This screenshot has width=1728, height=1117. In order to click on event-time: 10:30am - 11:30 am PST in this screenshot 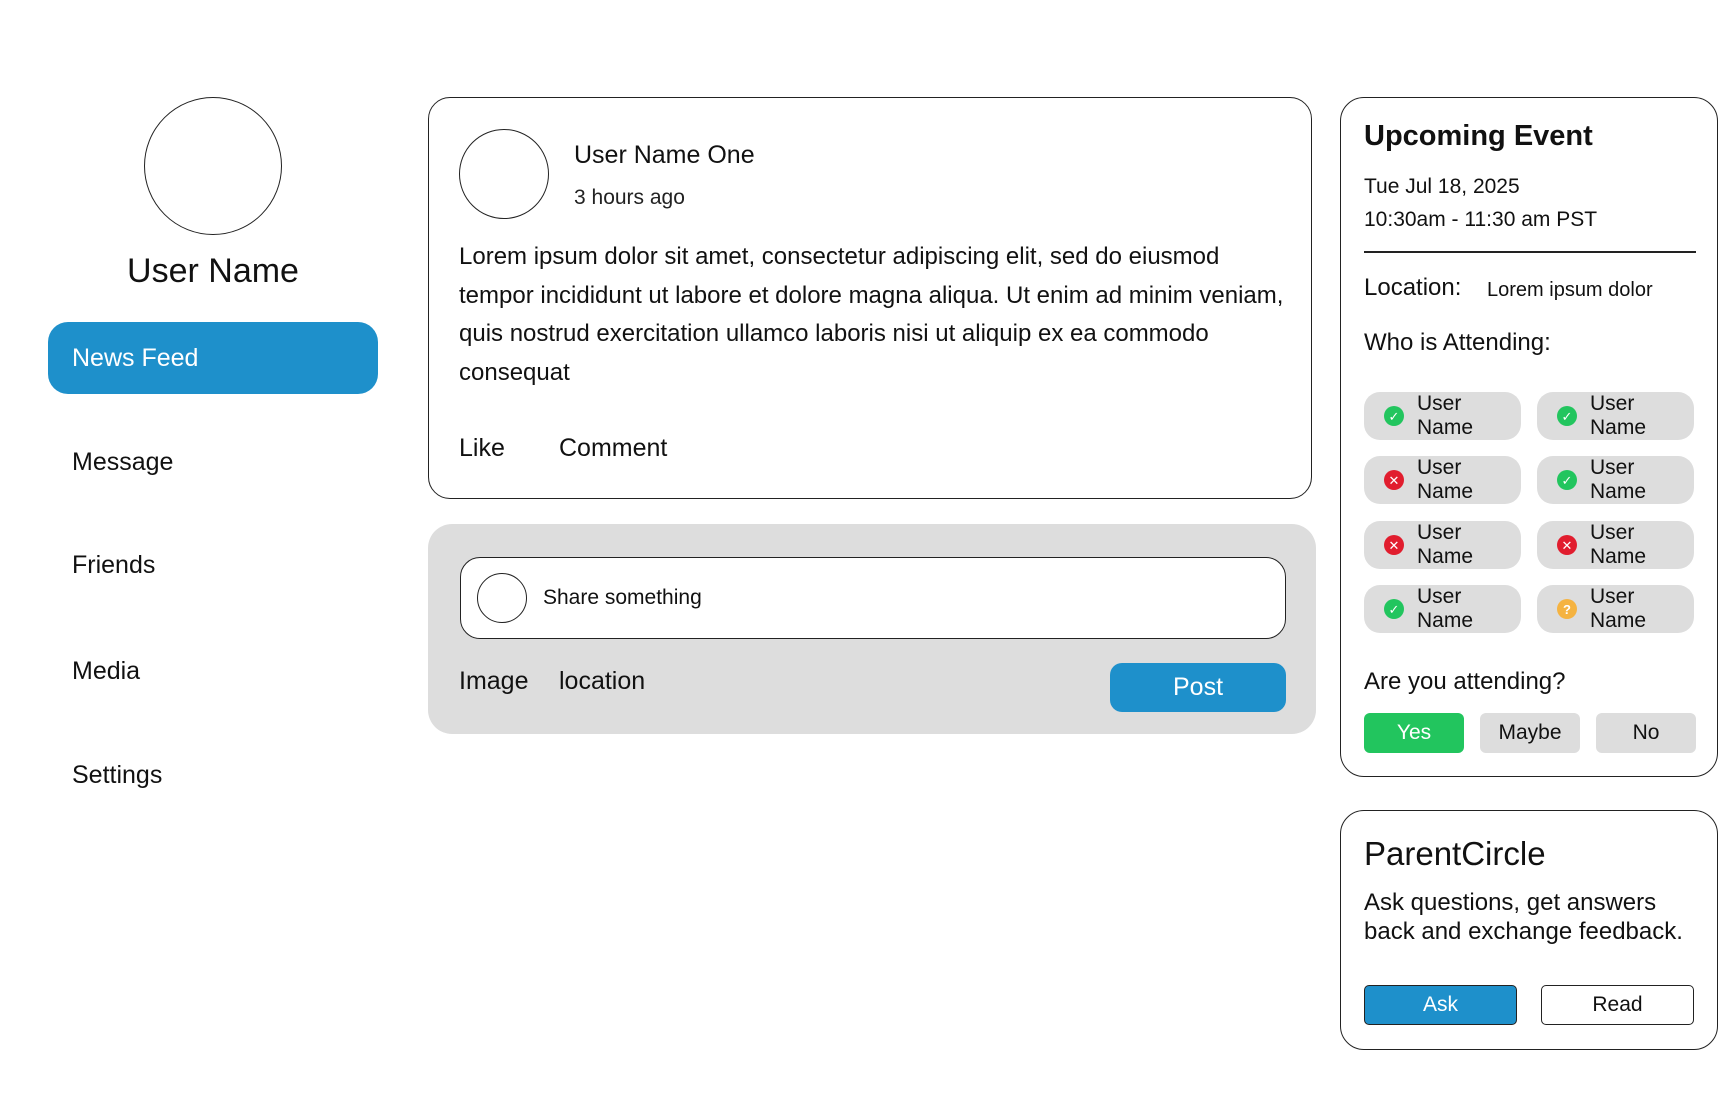, I will do `click(1481, 219)`.